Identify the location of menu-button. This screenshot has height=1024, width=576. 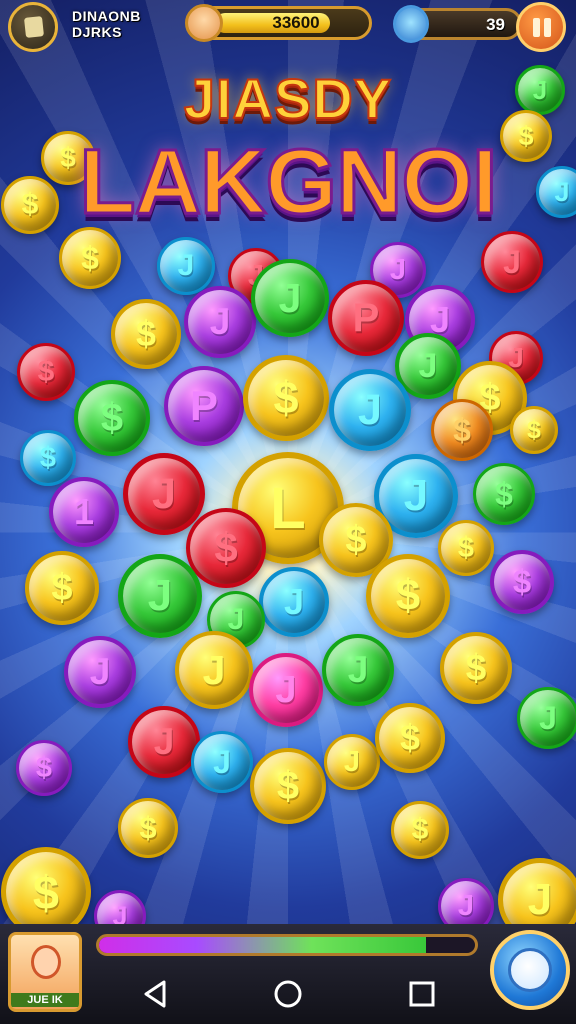
(33, 27).